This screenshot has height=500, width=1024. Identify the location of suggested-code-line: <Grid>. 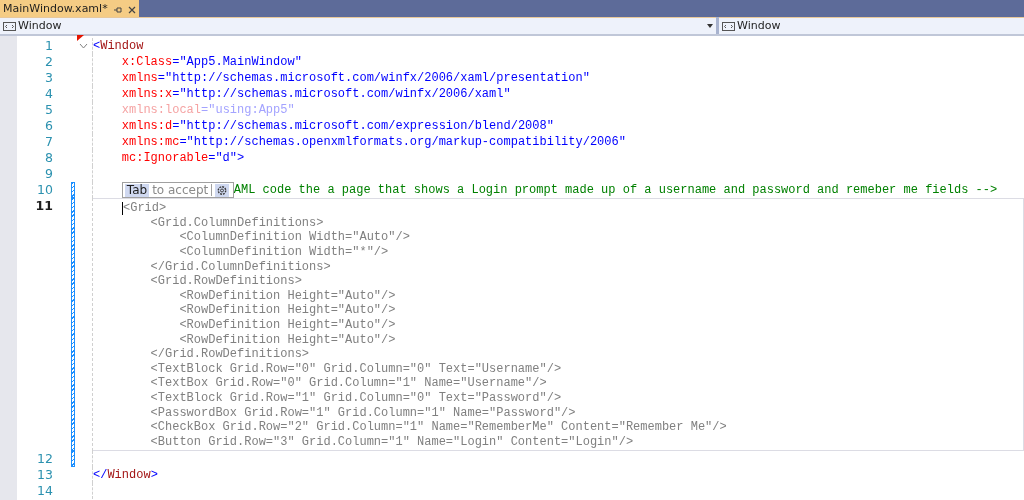
(145, 208).